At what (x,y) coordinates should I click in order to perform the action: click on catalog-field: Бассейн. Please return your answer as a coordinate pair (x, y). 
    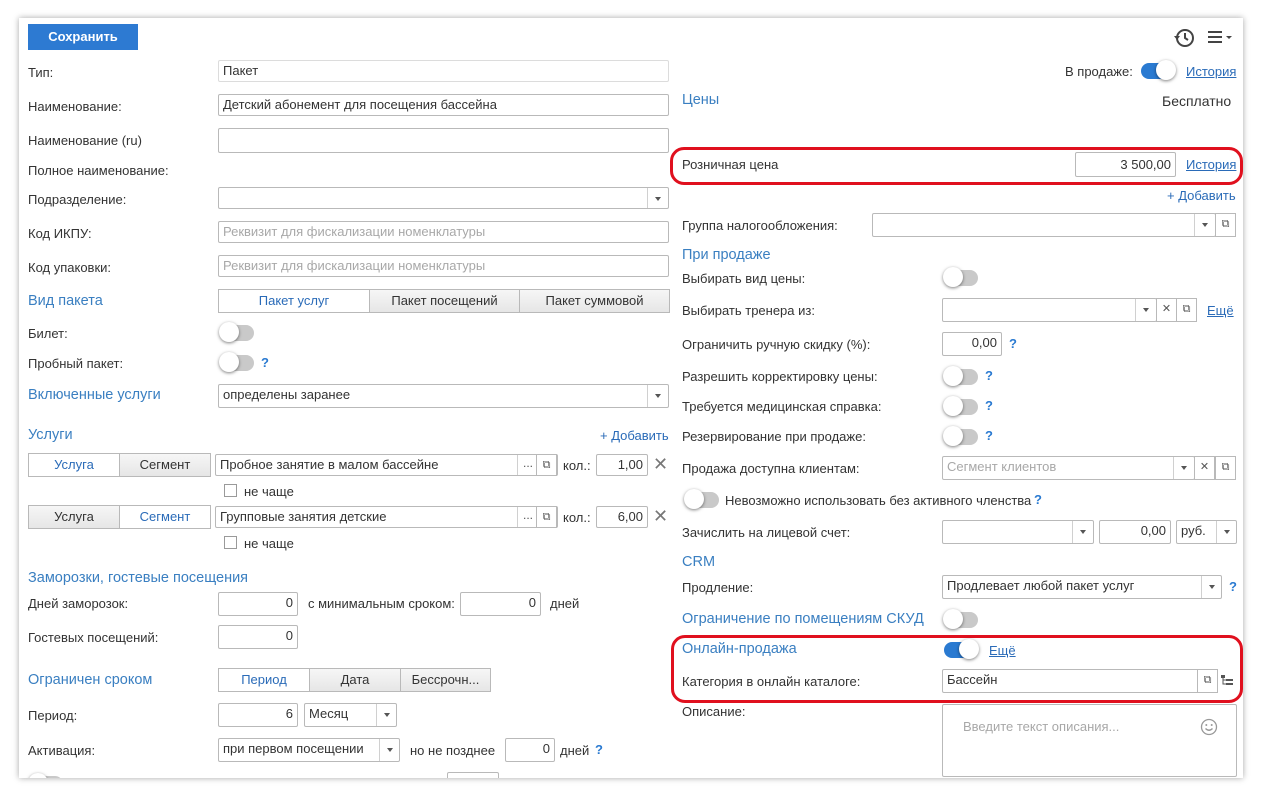
    Looking at the image, I should click on (1080, 681).